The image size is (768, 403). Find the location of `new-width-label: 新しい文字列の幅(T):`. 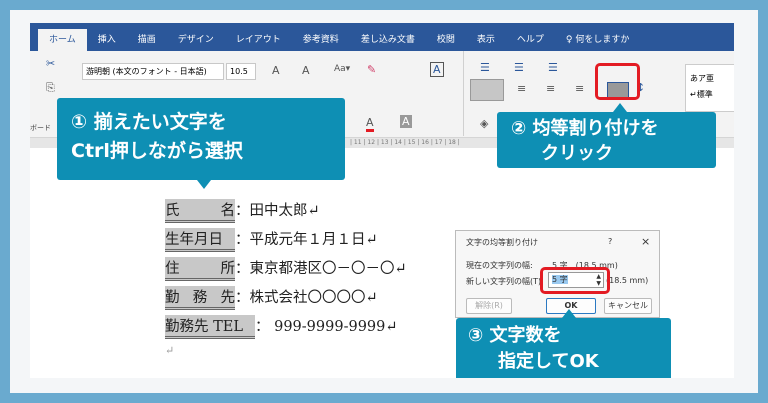

new-width-label: 新しい文字列の幅(T): is located at coordinates (505, 281).